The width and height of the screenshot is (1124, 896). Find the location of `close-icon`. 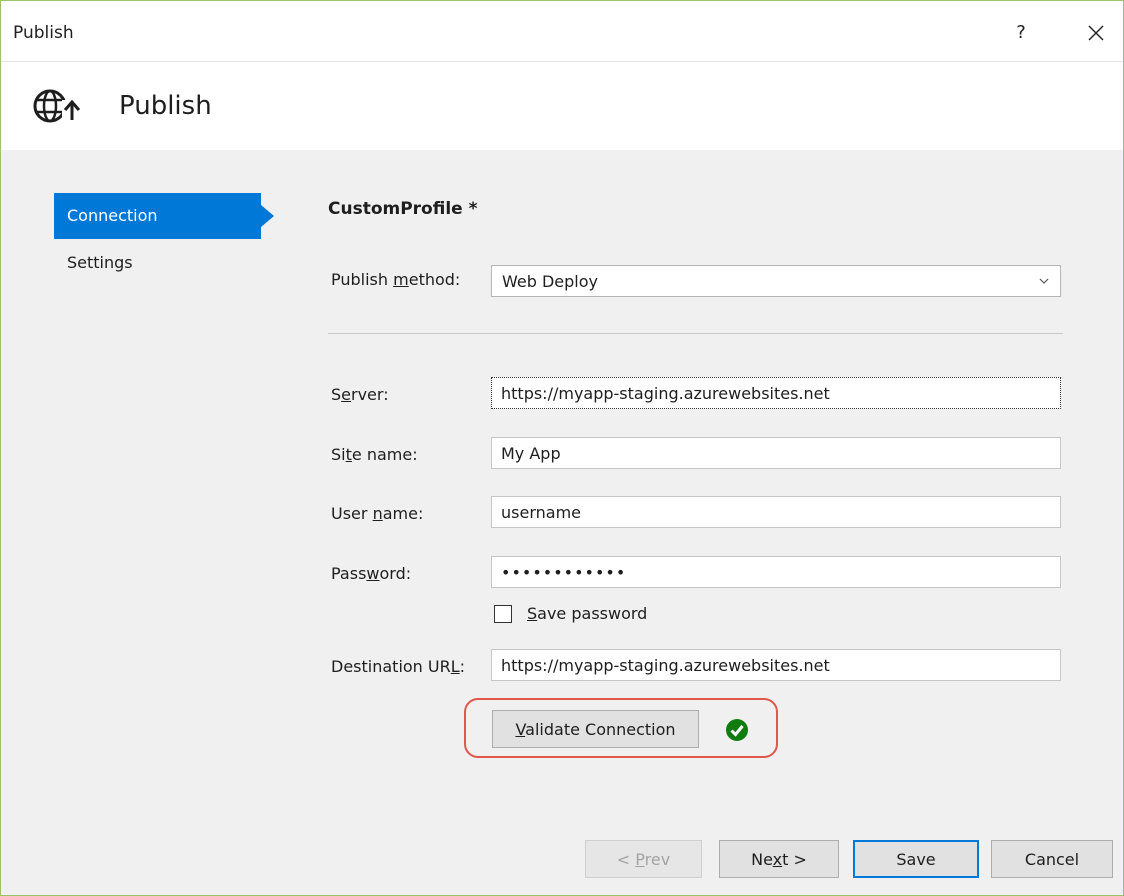

close-icon is located at coordinates (1096, 33).